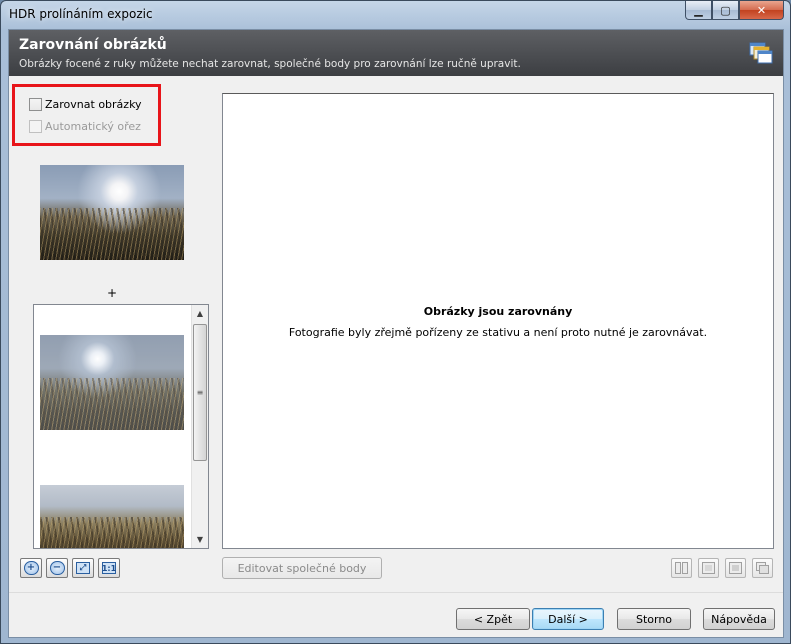 The height and width of the screenshot is (644, 791). Describe the element at coordinates (81, 14) in the screenshot. I see `window-title: HDR prolínáním expozic` at that location.